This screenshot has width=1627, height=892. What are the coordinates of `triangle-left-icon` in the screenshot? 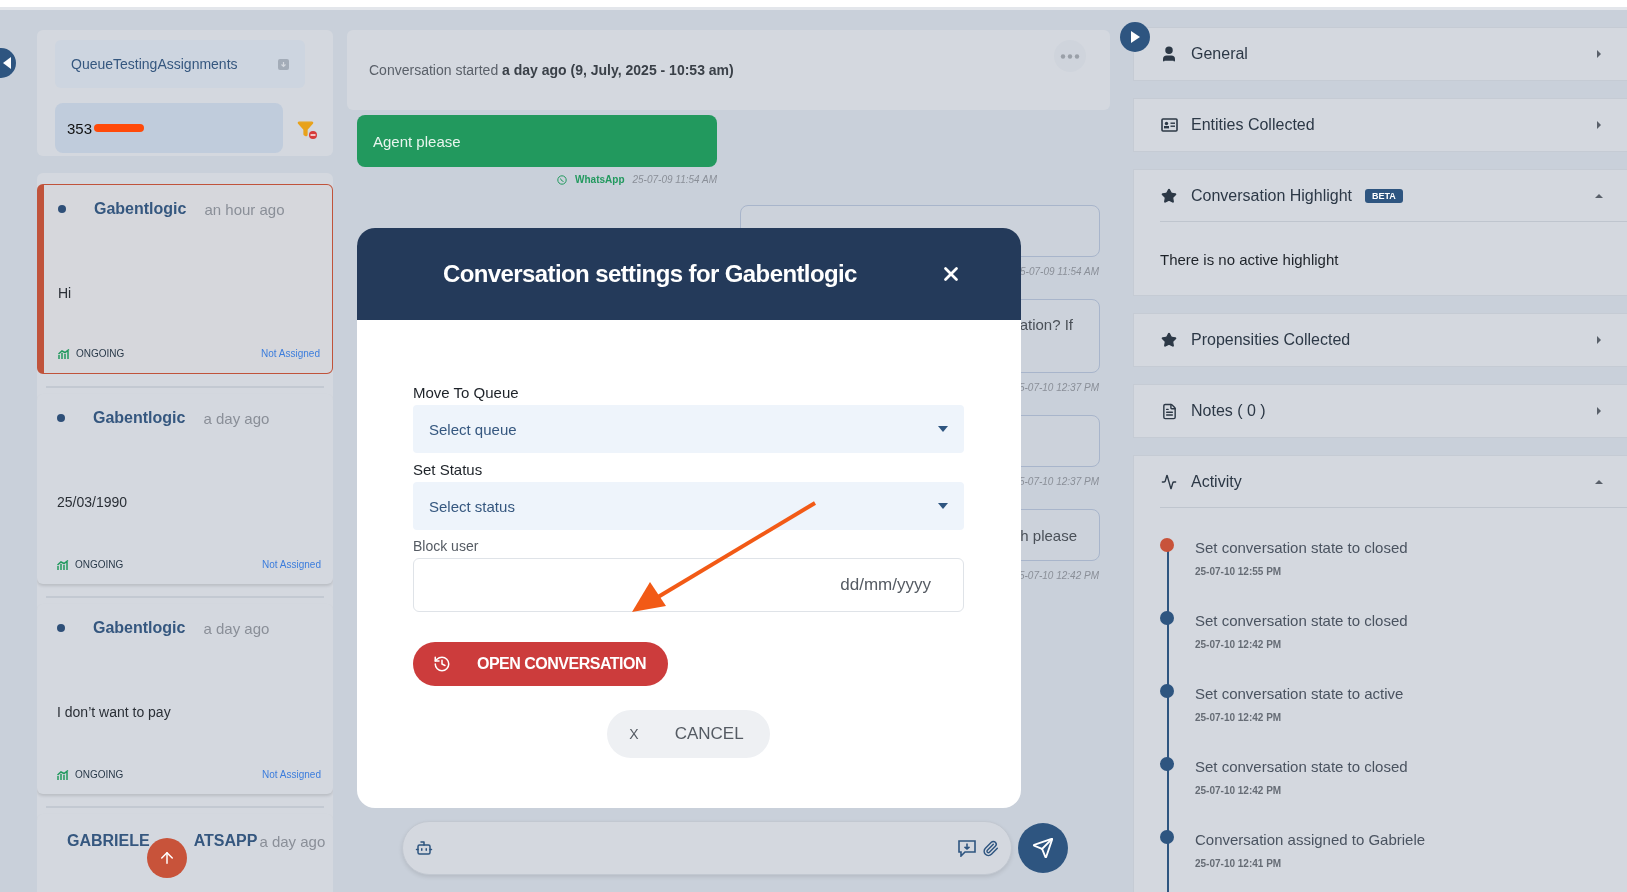 It's located at (8, 63).